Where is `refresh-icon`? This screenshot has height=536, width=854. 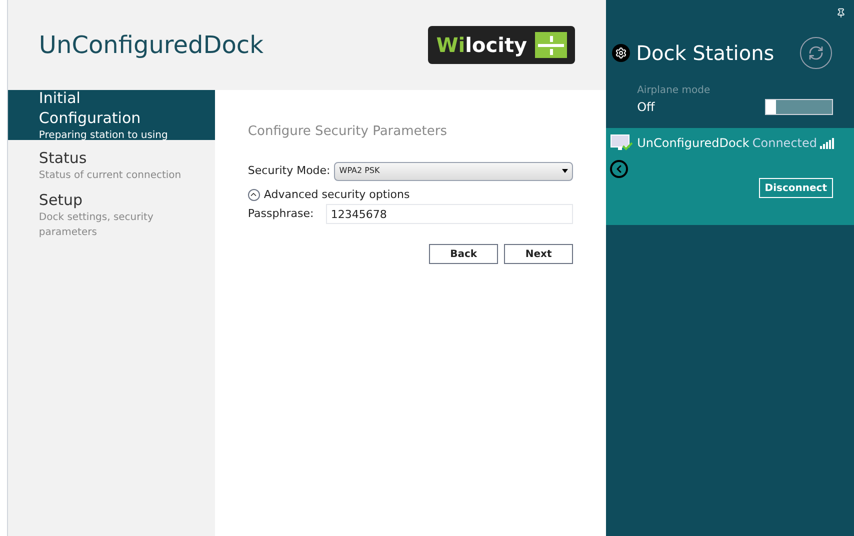
refresh-icon is located at coordinates (816, 53).